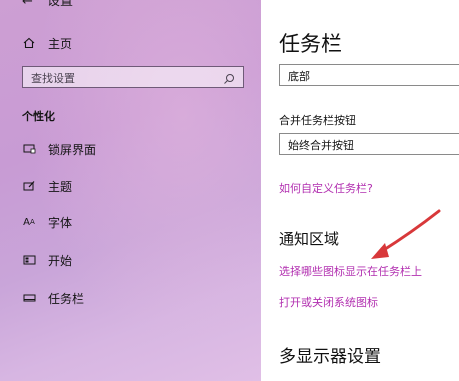 This screenshot has height=381, width=459. Describe the element at coordinates (29, 222) in the screenshot. I see `font-icon: AA` at that location.